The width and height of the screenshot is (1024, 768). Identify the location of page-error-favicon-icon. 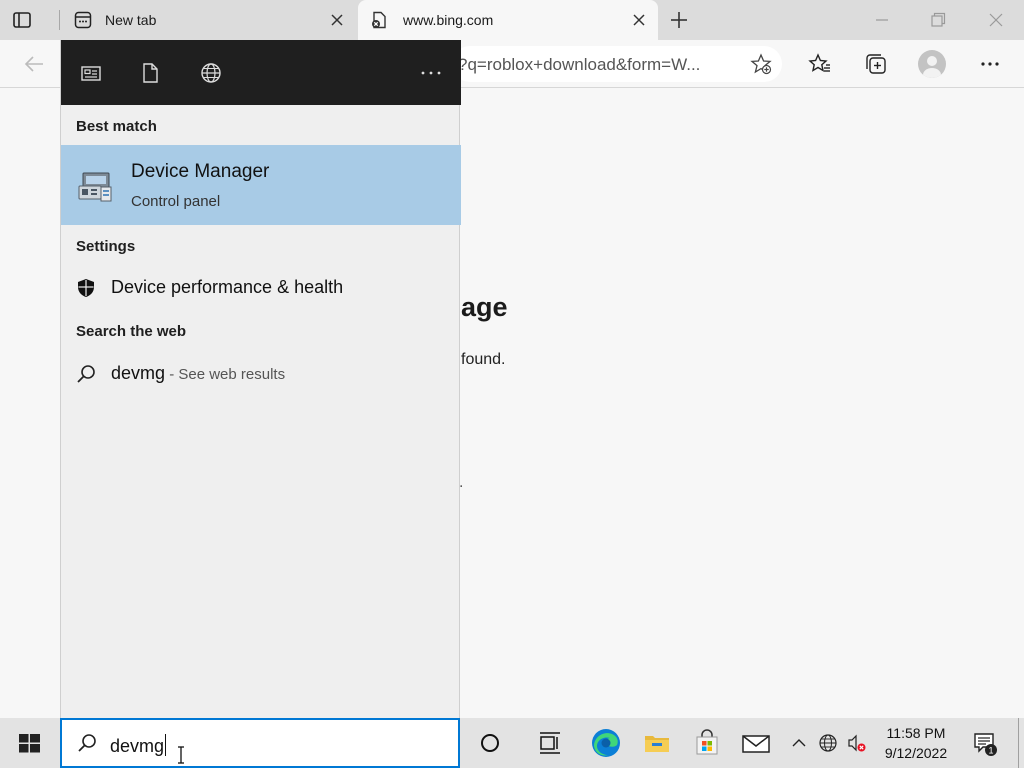
(379, 20).